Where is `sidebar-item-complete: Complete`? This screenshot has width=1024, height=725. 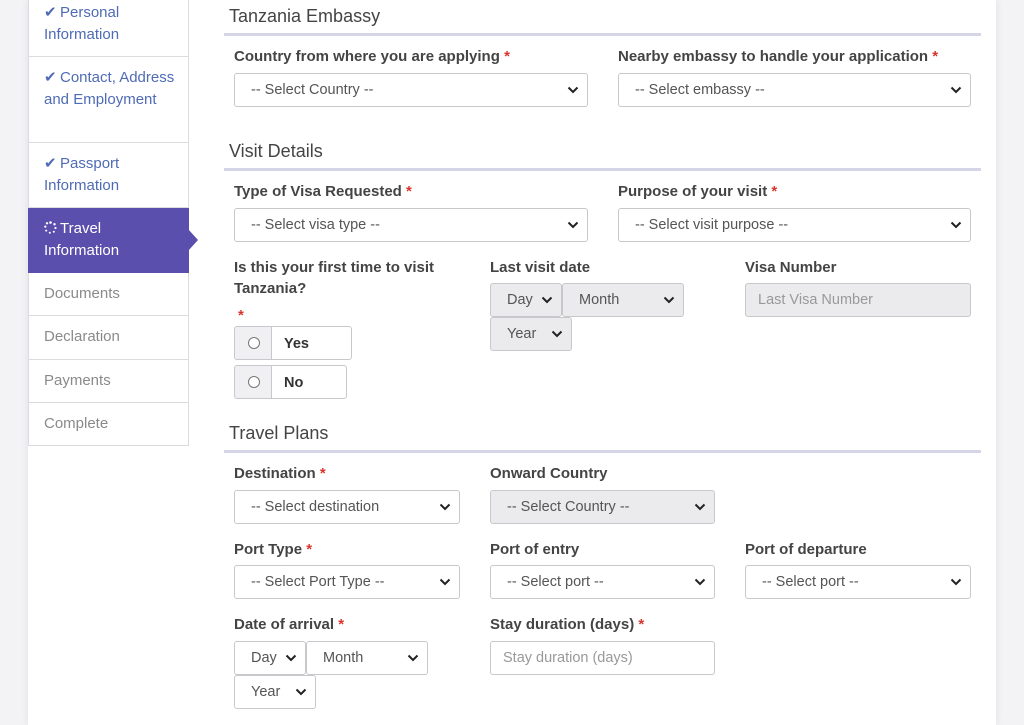
sidebar-item-complete: Complete is located at coordinates (108, 424).